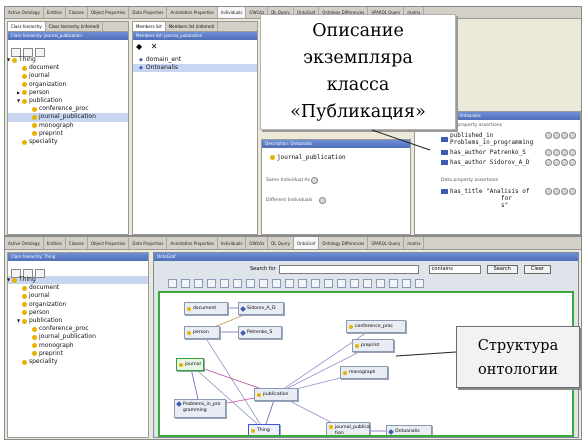 This screenshot has height=441, width=586. What do you see at coordinates (232, 243) in the screenshot?
I see `tab-individuals: Individuals` at bounding box center [232, 243].